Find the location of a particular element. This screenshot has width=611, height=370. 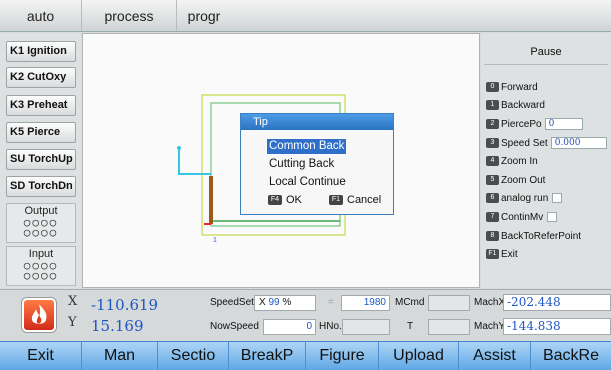

contin-mv-item: 7 ContinMv is located at coordinates (522, 218).